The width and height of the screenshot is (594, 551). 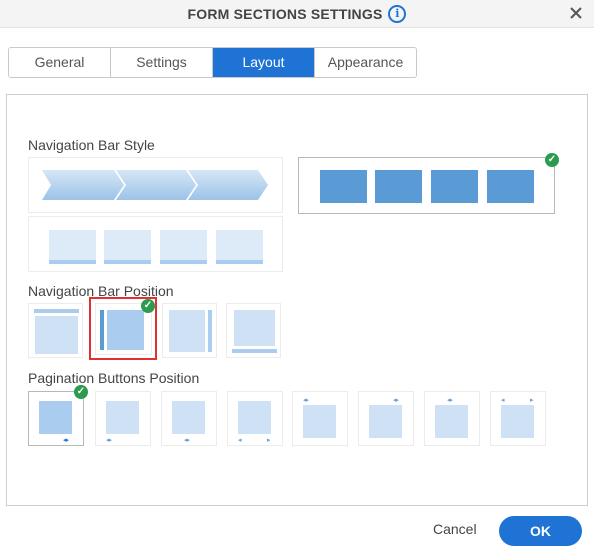 I want to click on pagination-bottom-split-option: ◂ ▸, so click(x=255, y=418).